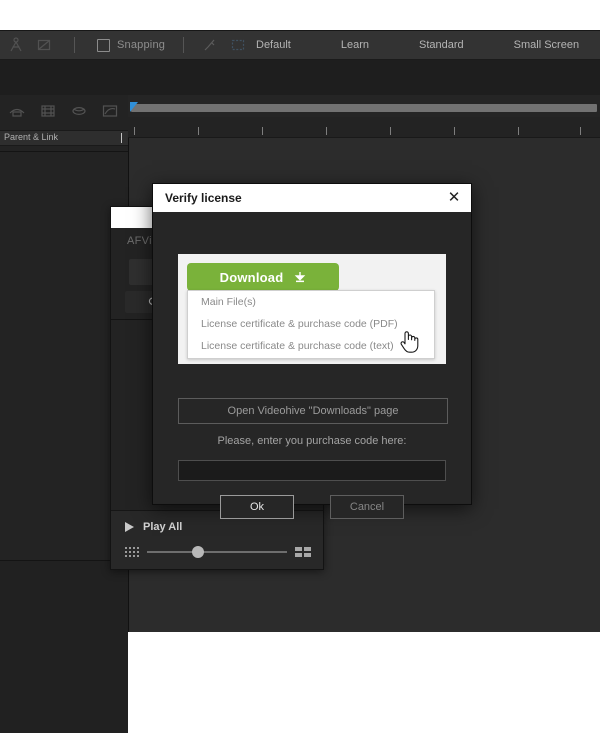  What do you see at coordinates (48, 111) in the screenshot?
I see `frame-blending-icon` at bounding box center [48, 111].